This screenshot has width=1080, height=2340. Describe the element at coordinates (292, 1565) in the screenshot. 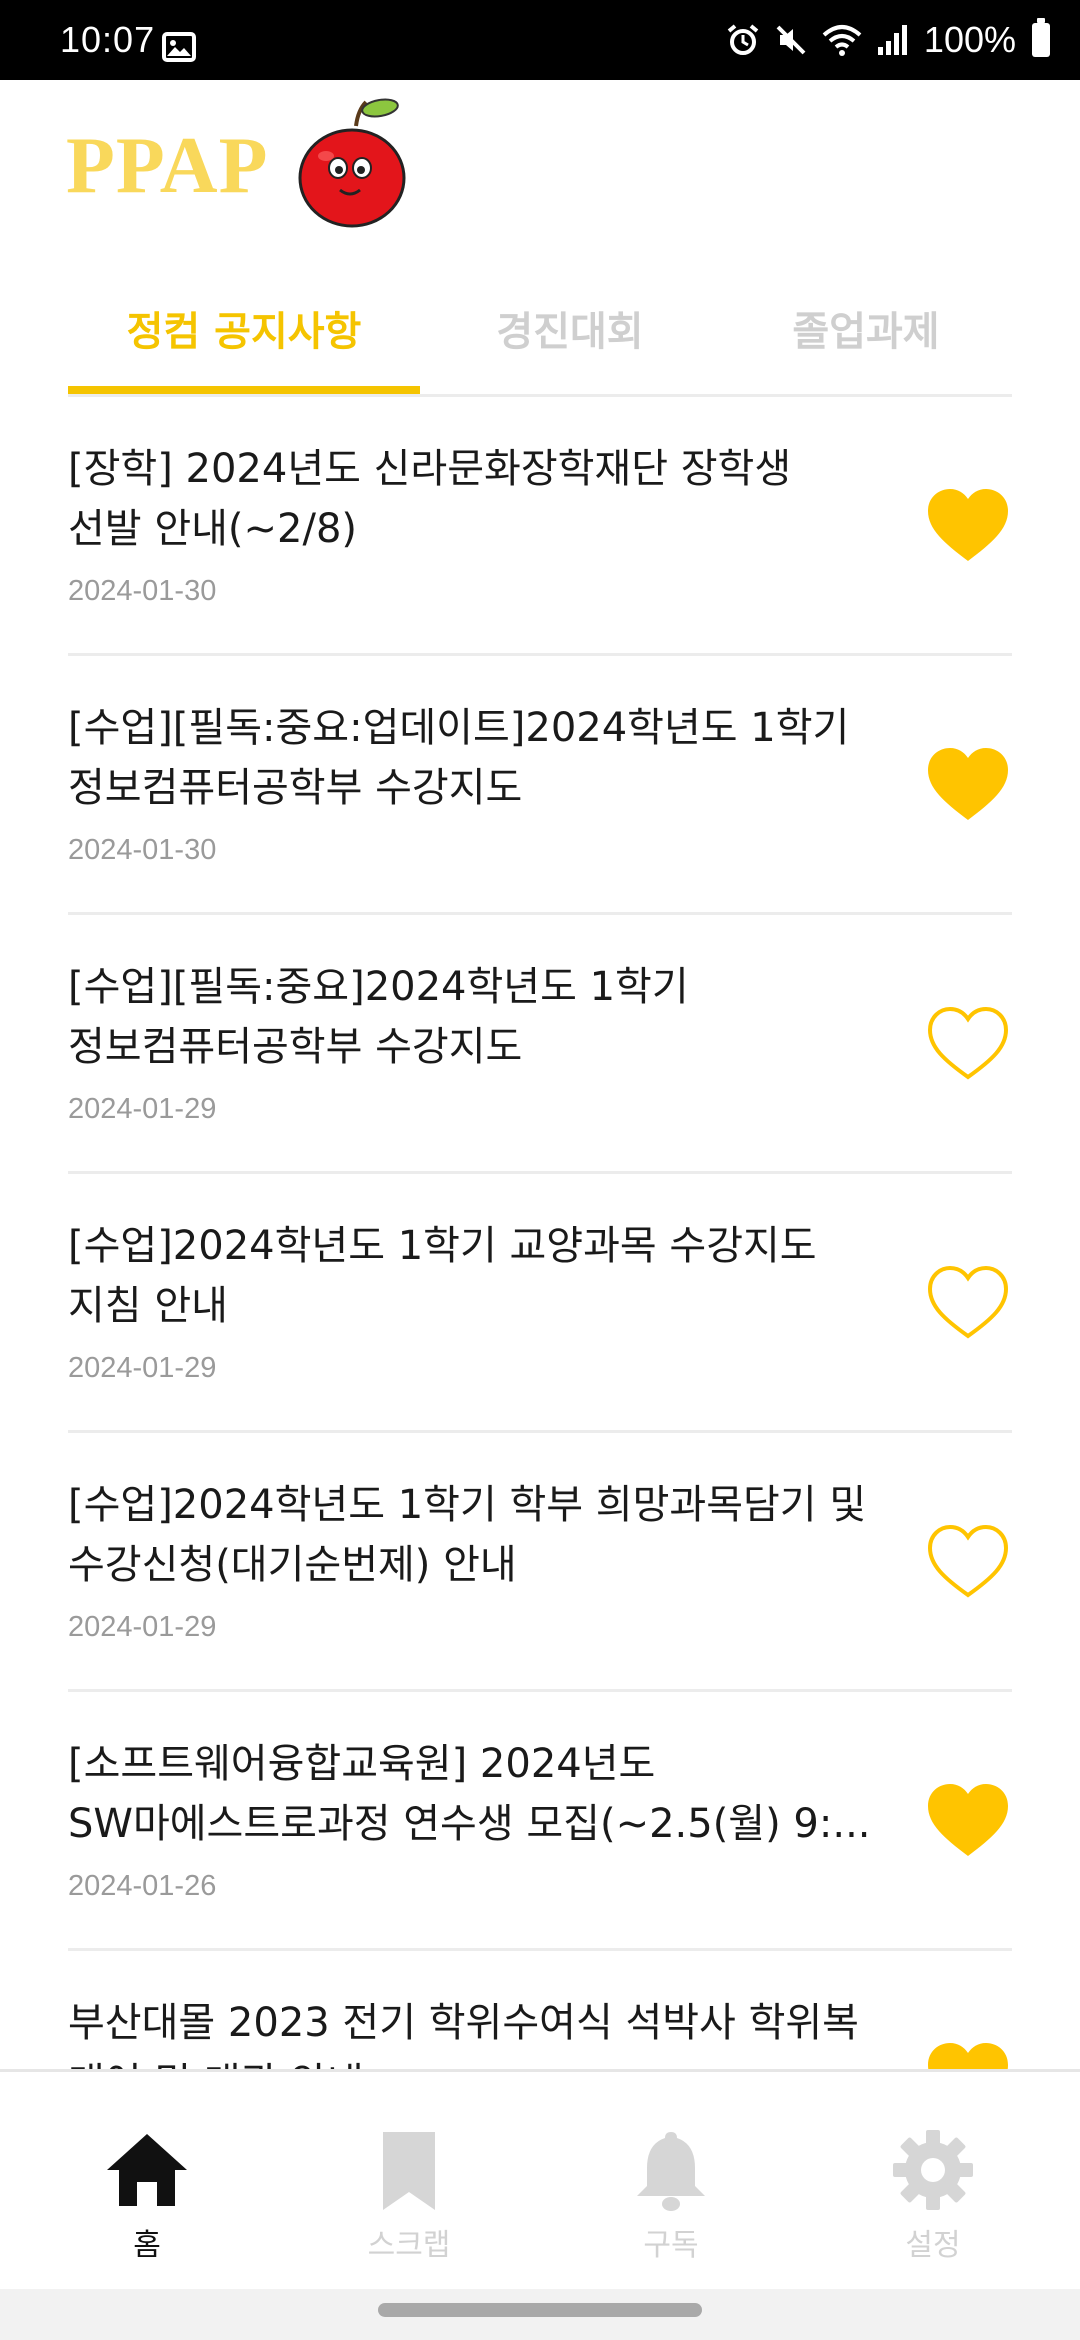

I see `notice-title-line2: 수강신청(대기순번제) 안내` at that location.